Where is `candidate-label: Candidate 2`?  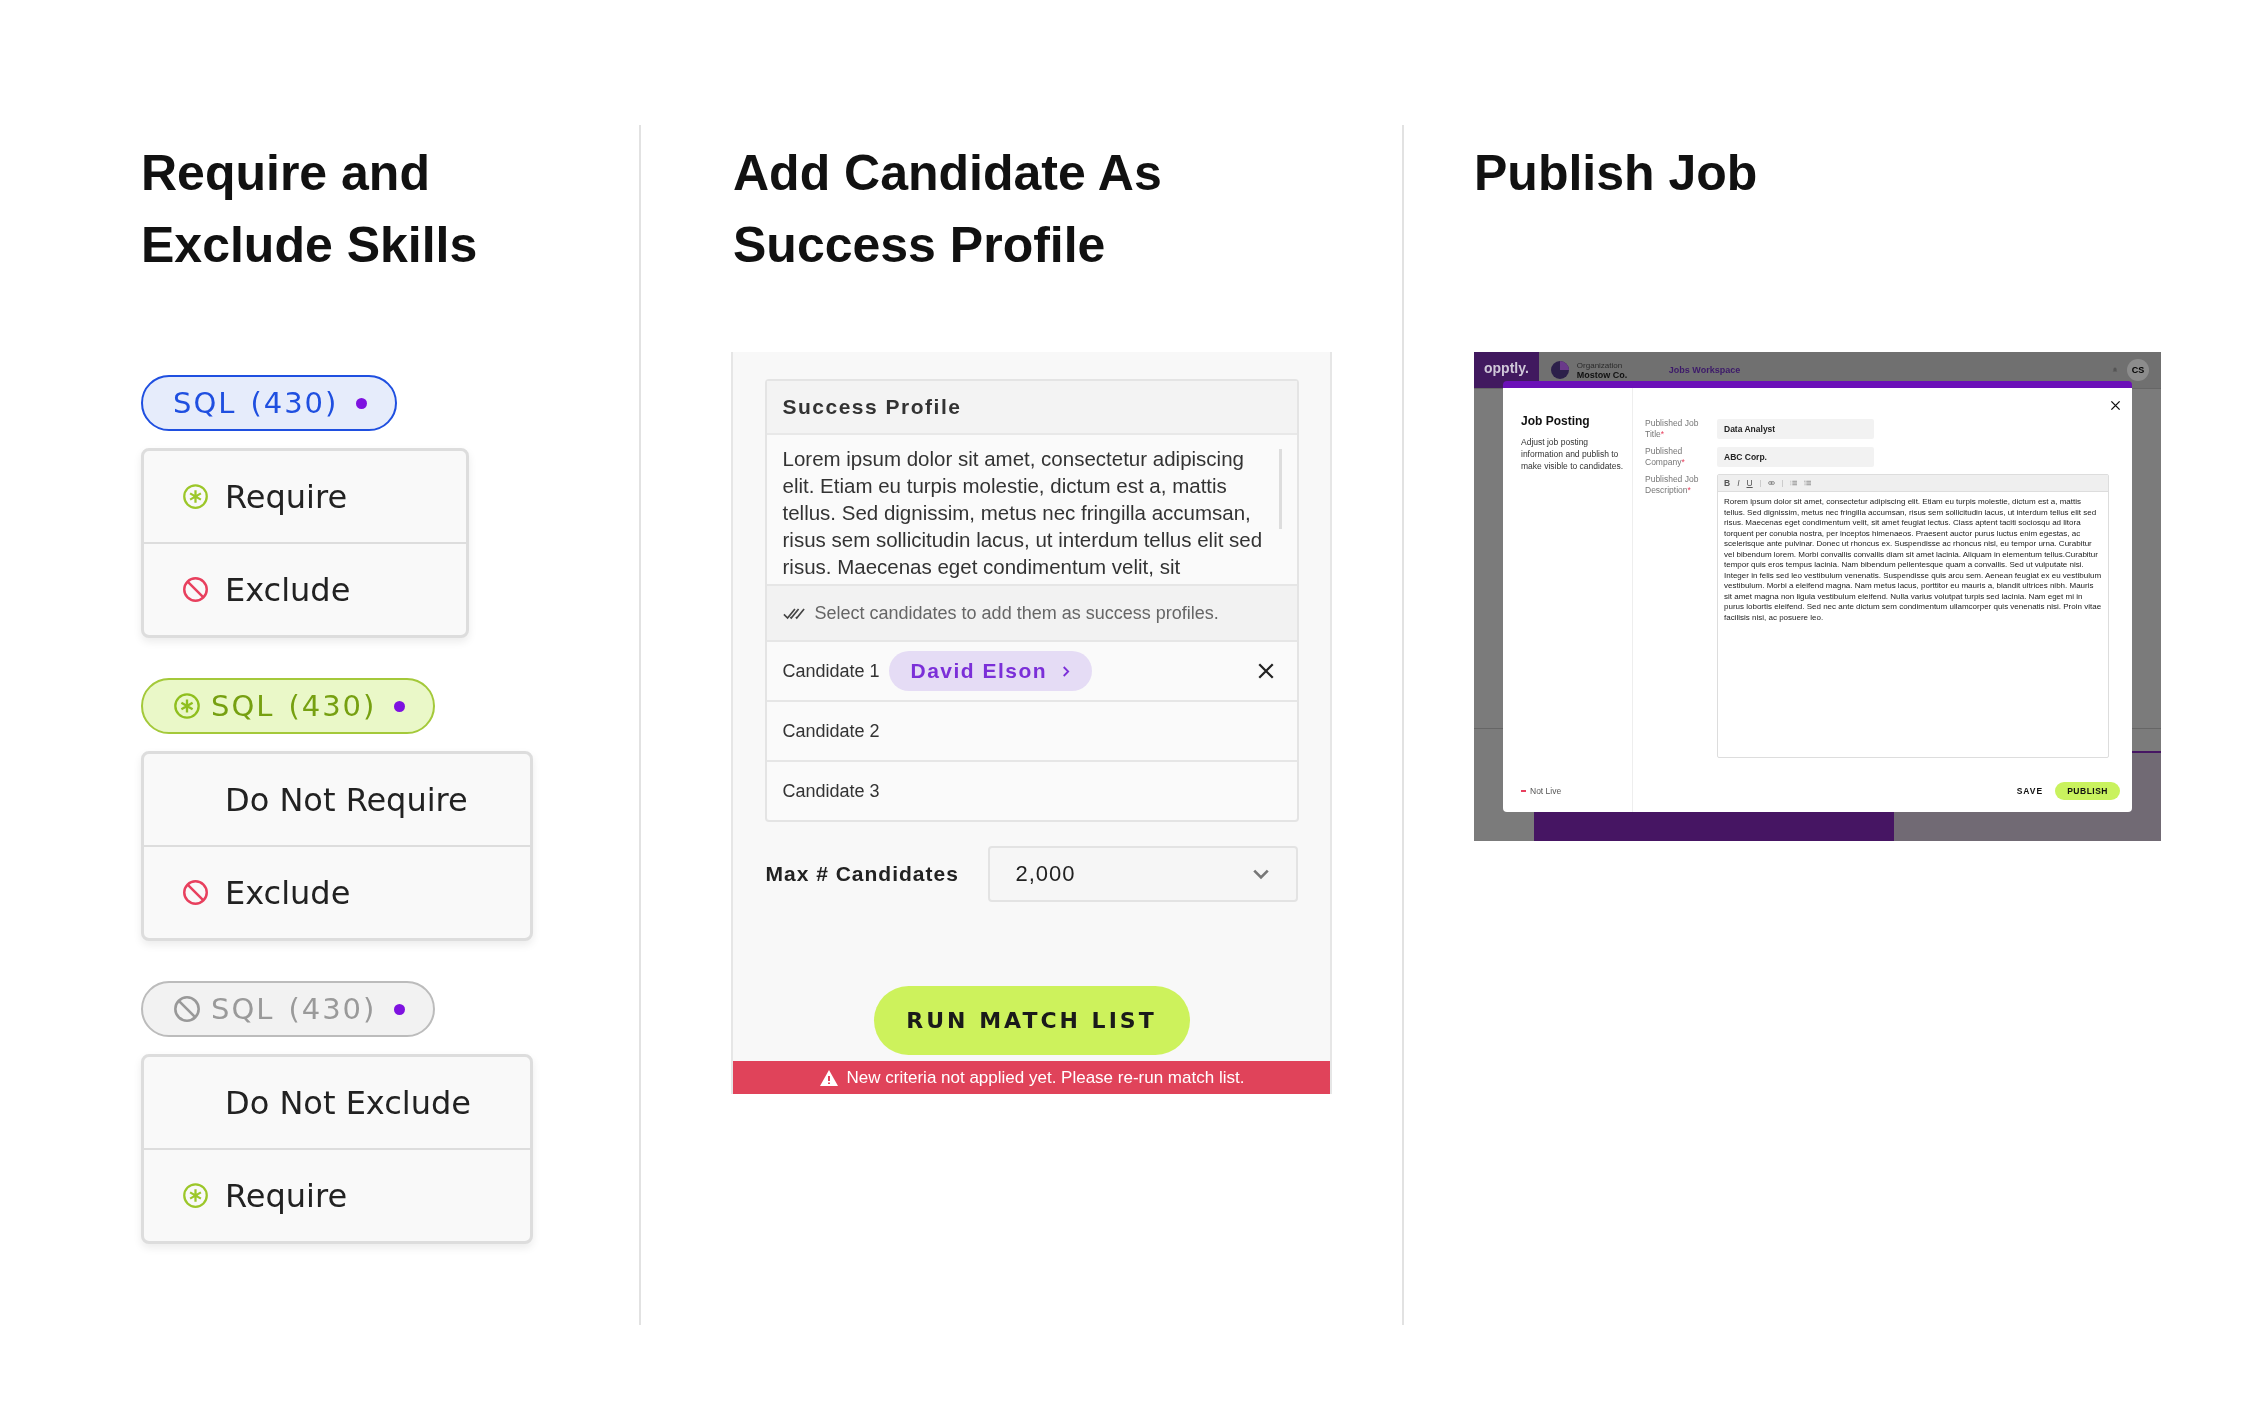 candidate-label: Candidate 2 is located at coordinates (831, 731).